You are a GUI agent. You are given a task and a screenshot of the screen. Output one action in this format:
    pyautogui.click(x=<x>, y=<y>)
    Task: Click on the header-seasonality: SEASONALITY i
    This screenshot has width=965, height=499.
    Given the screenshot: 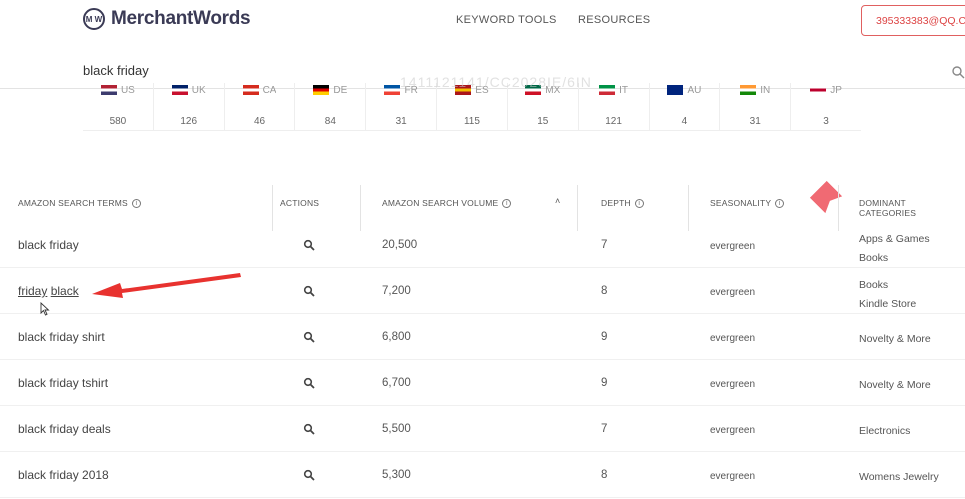 What is the action you would take?
    pyautogui.click(x=747, y=203)
    